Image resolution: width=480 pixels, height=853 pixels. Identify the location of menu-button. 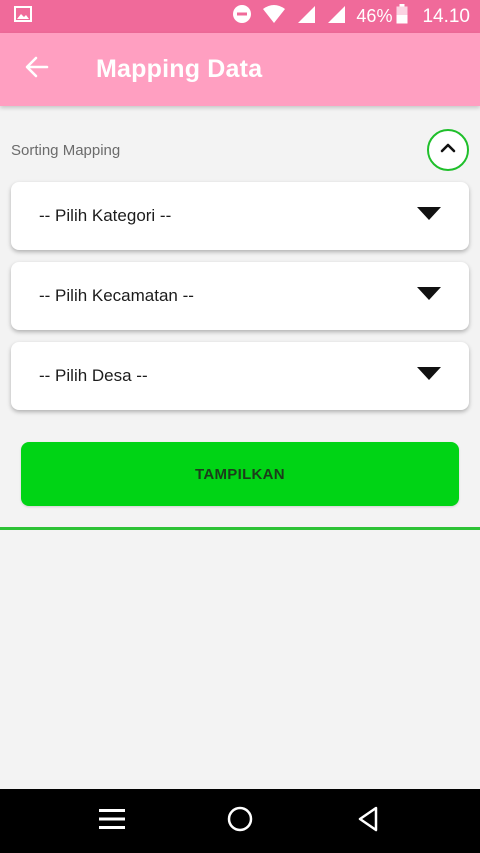
(112, 821).